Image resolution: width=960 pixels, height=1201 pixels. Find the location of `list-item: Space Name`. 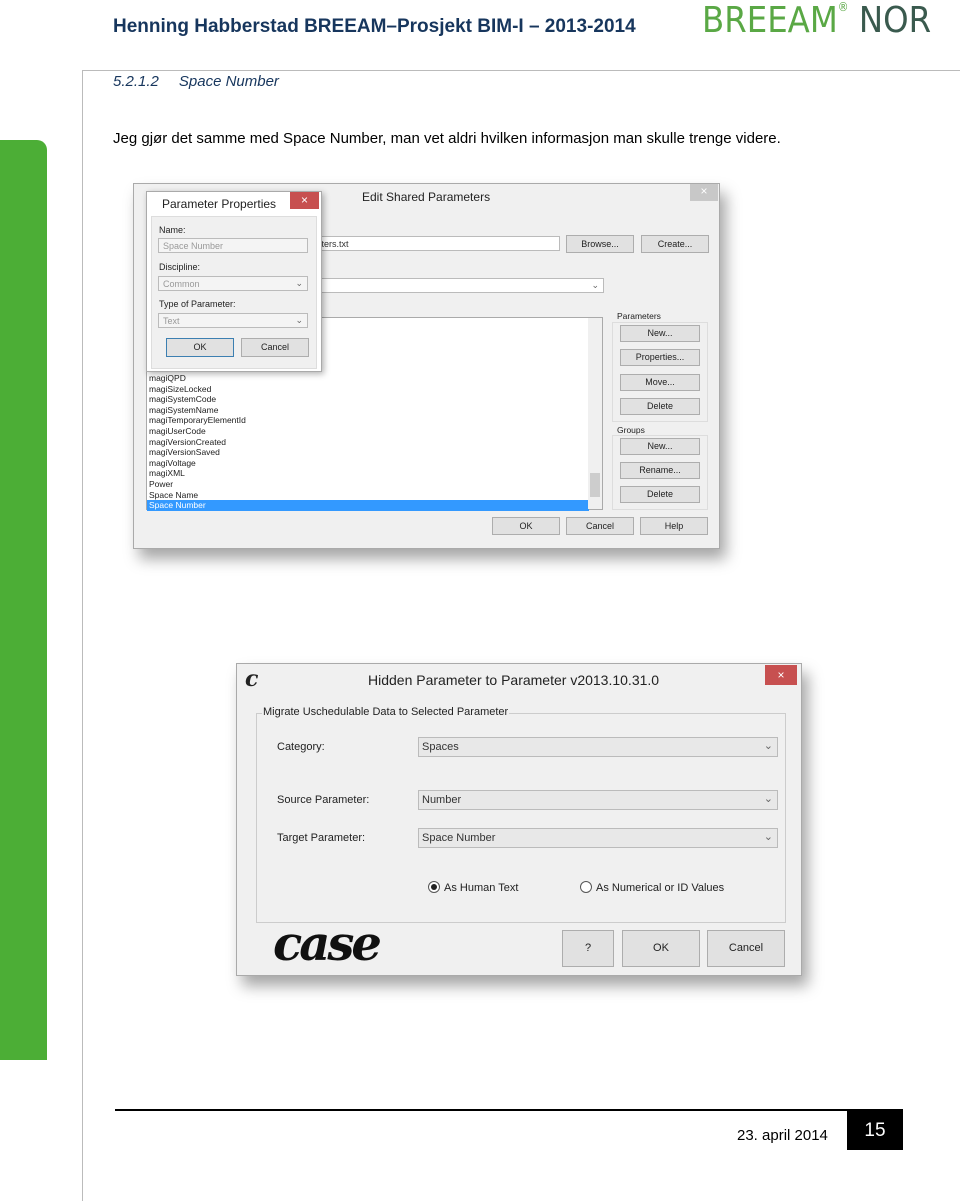

list-item: Space Name is located at coordinates (368, 495).